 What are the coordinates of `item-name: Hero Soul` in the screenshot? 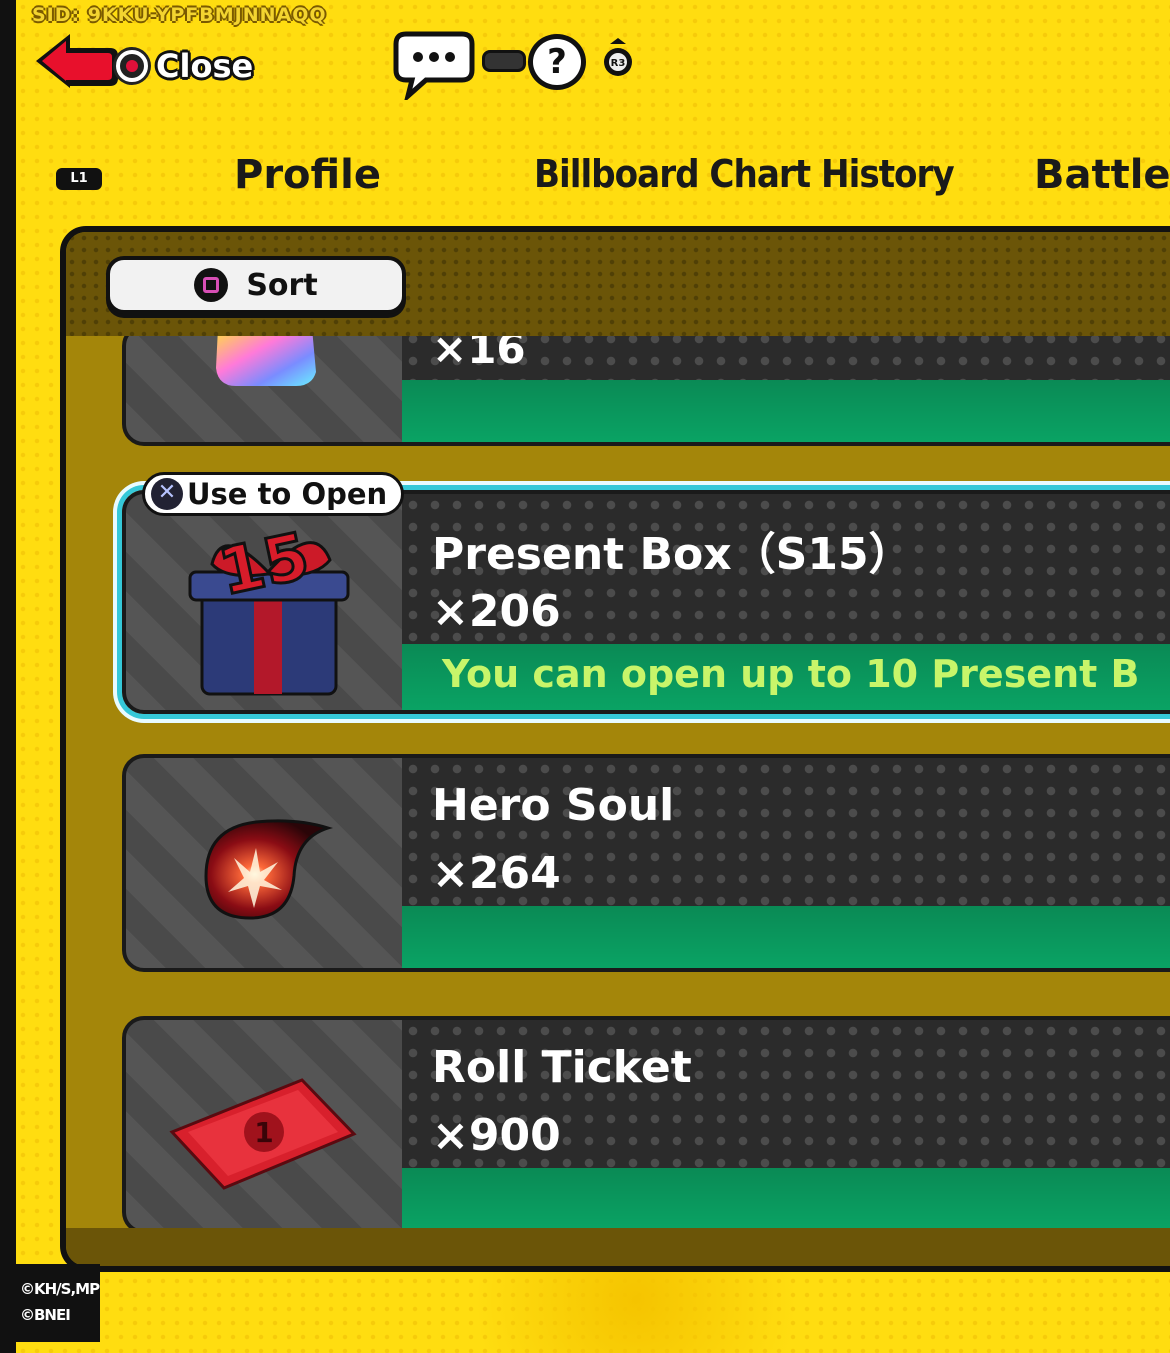 It's located at (553, 805).